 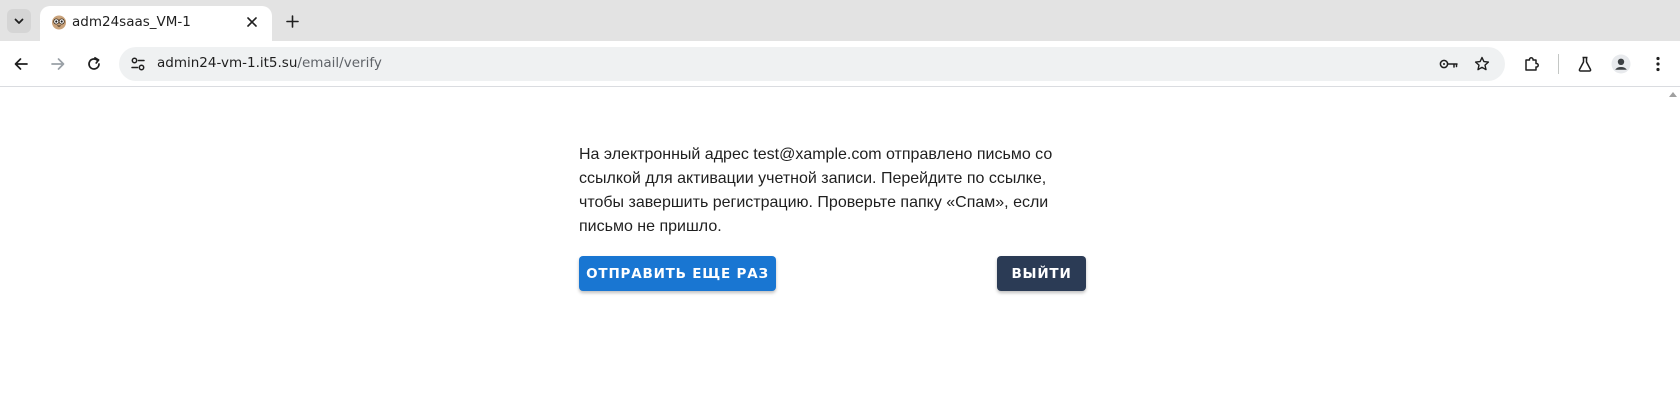 I want to click on password-manager-button, so click(x=1449, y=64).